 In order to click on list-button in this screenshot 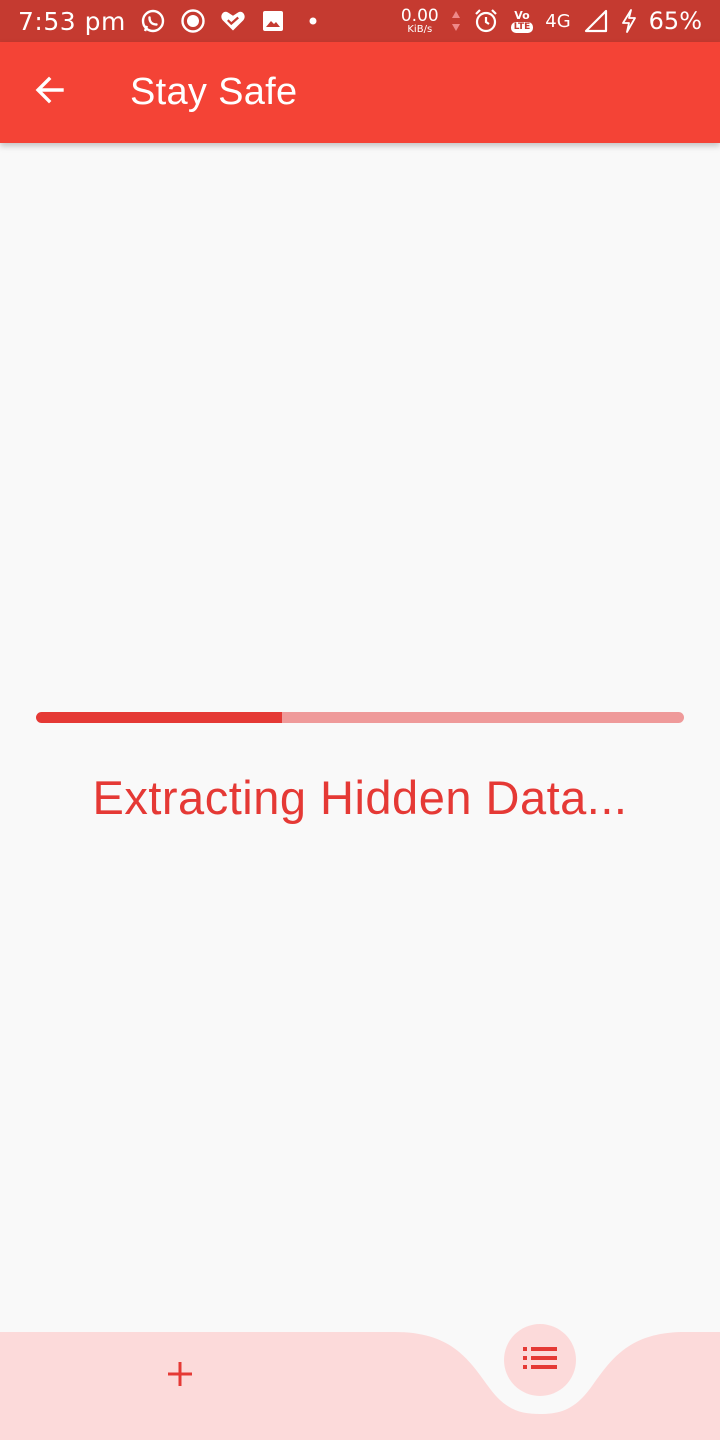, I will do `click(540, 1360)`.